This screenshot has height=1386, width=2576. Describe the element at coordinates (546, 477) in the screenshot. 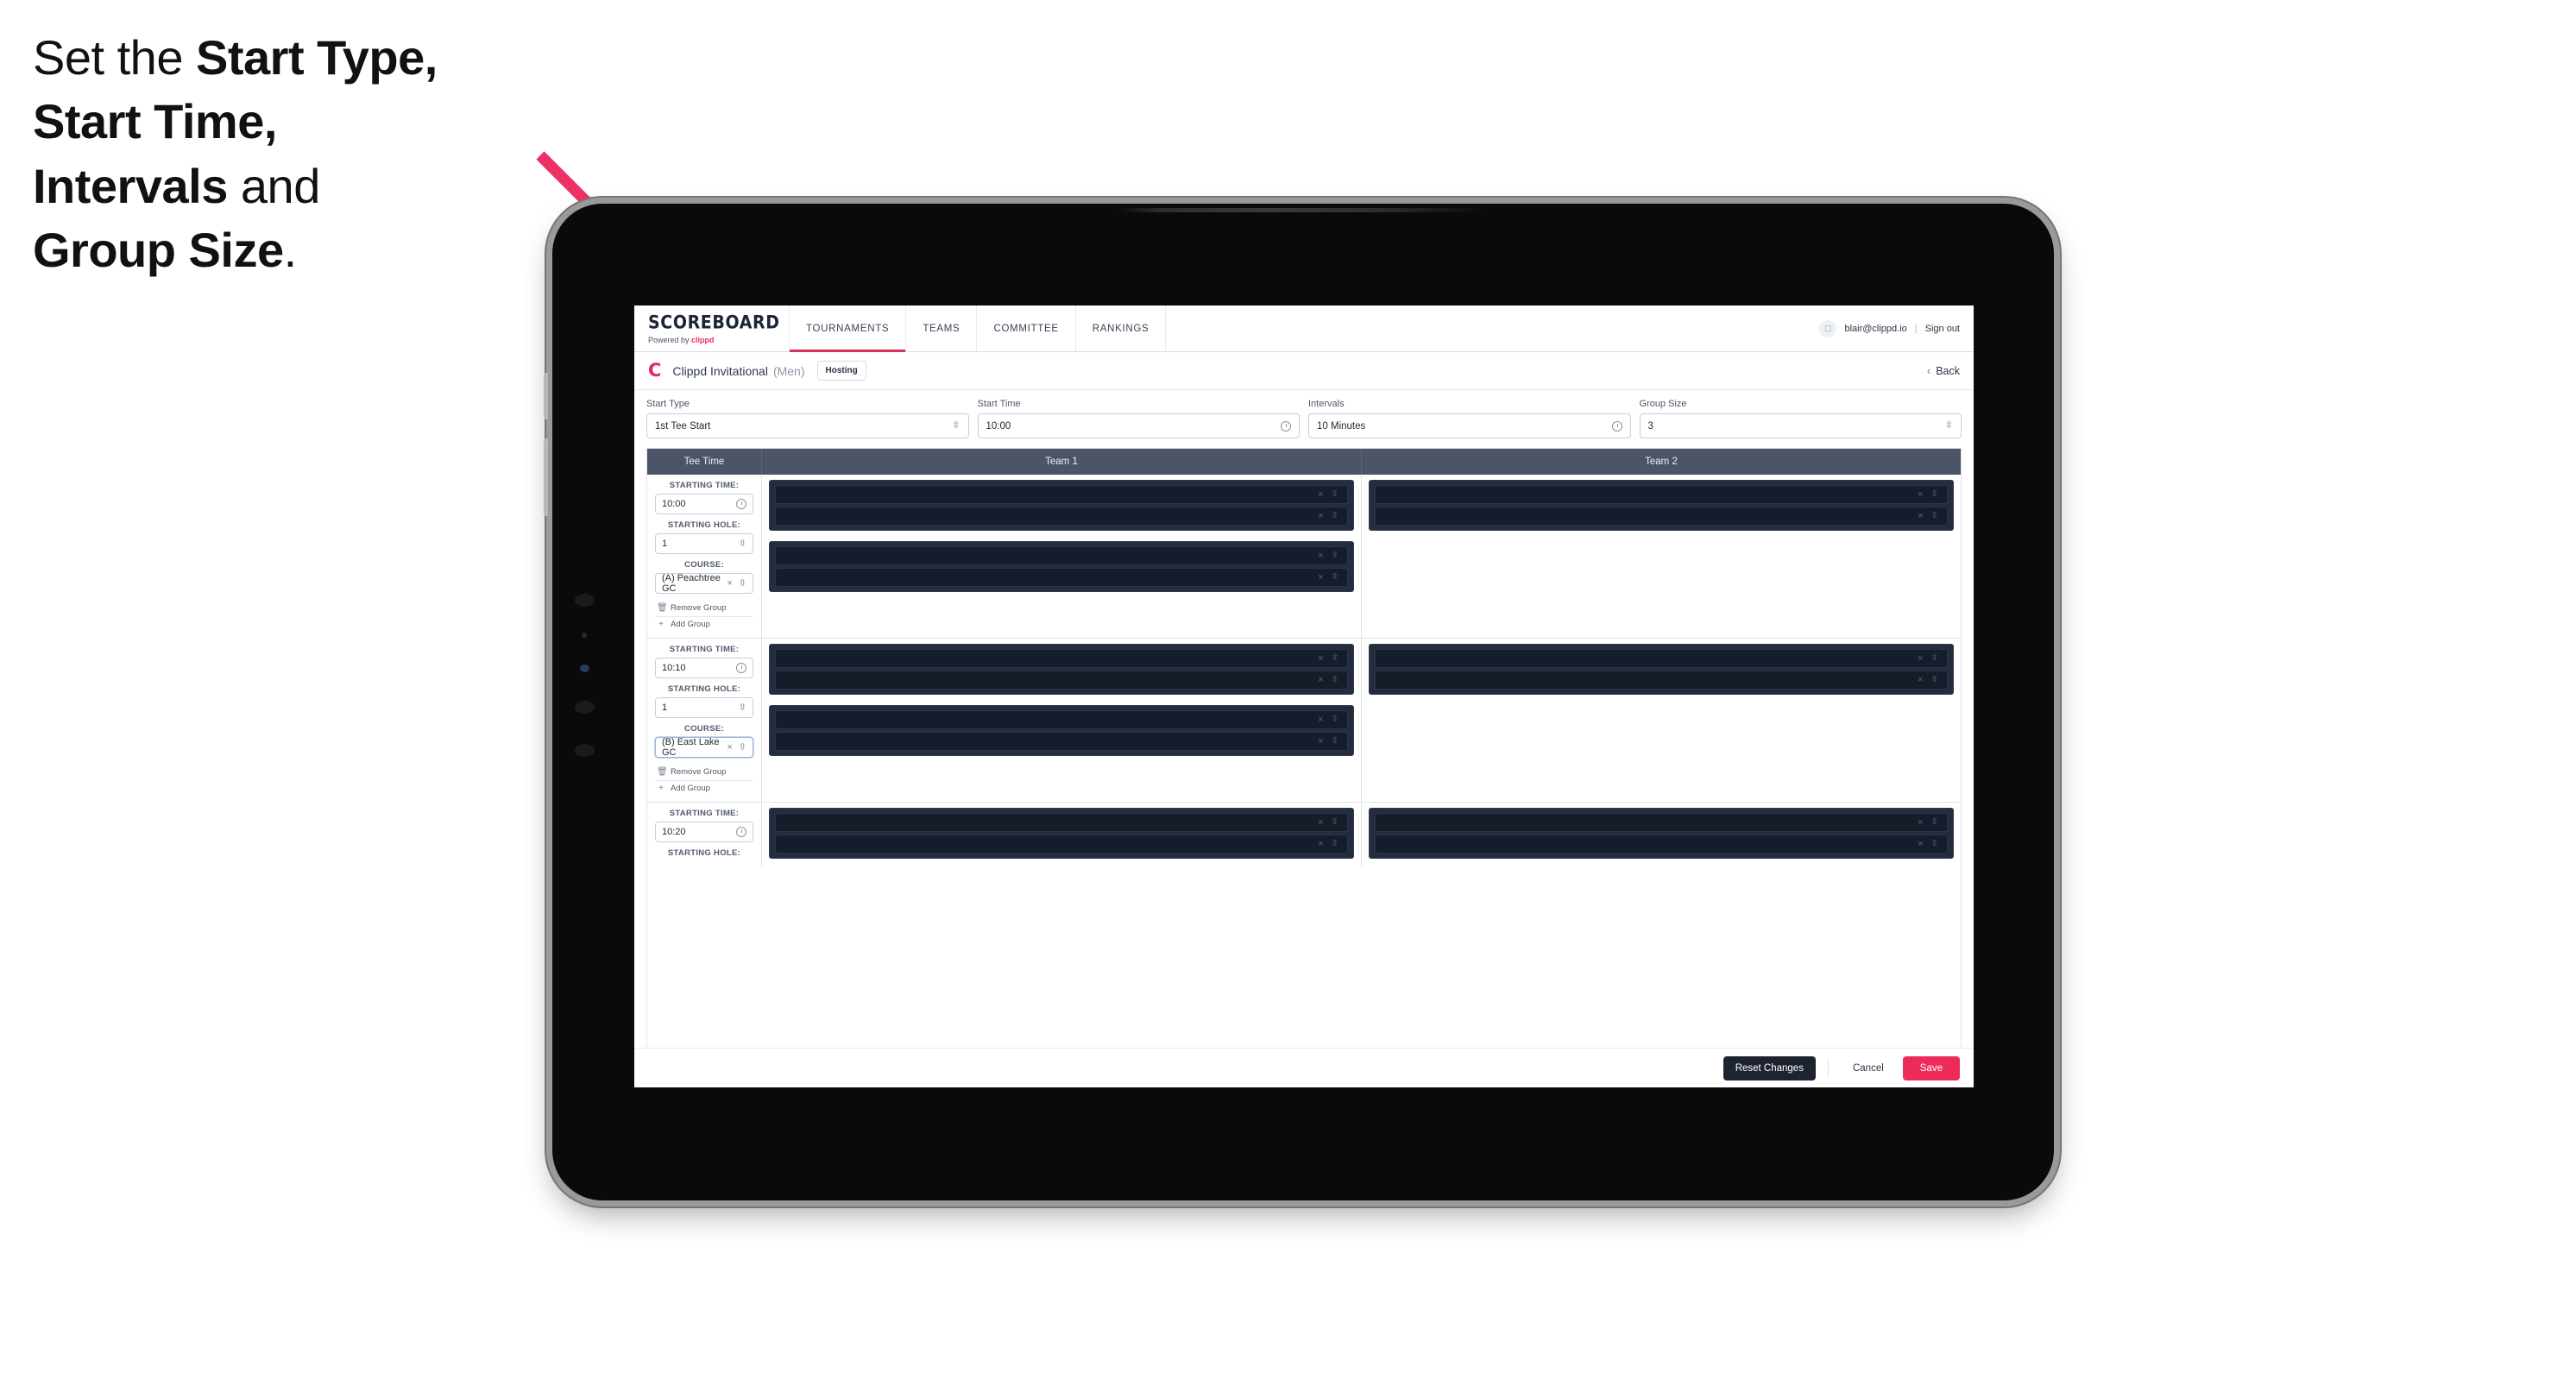

I see `tablet-volume-down-button` at that location.